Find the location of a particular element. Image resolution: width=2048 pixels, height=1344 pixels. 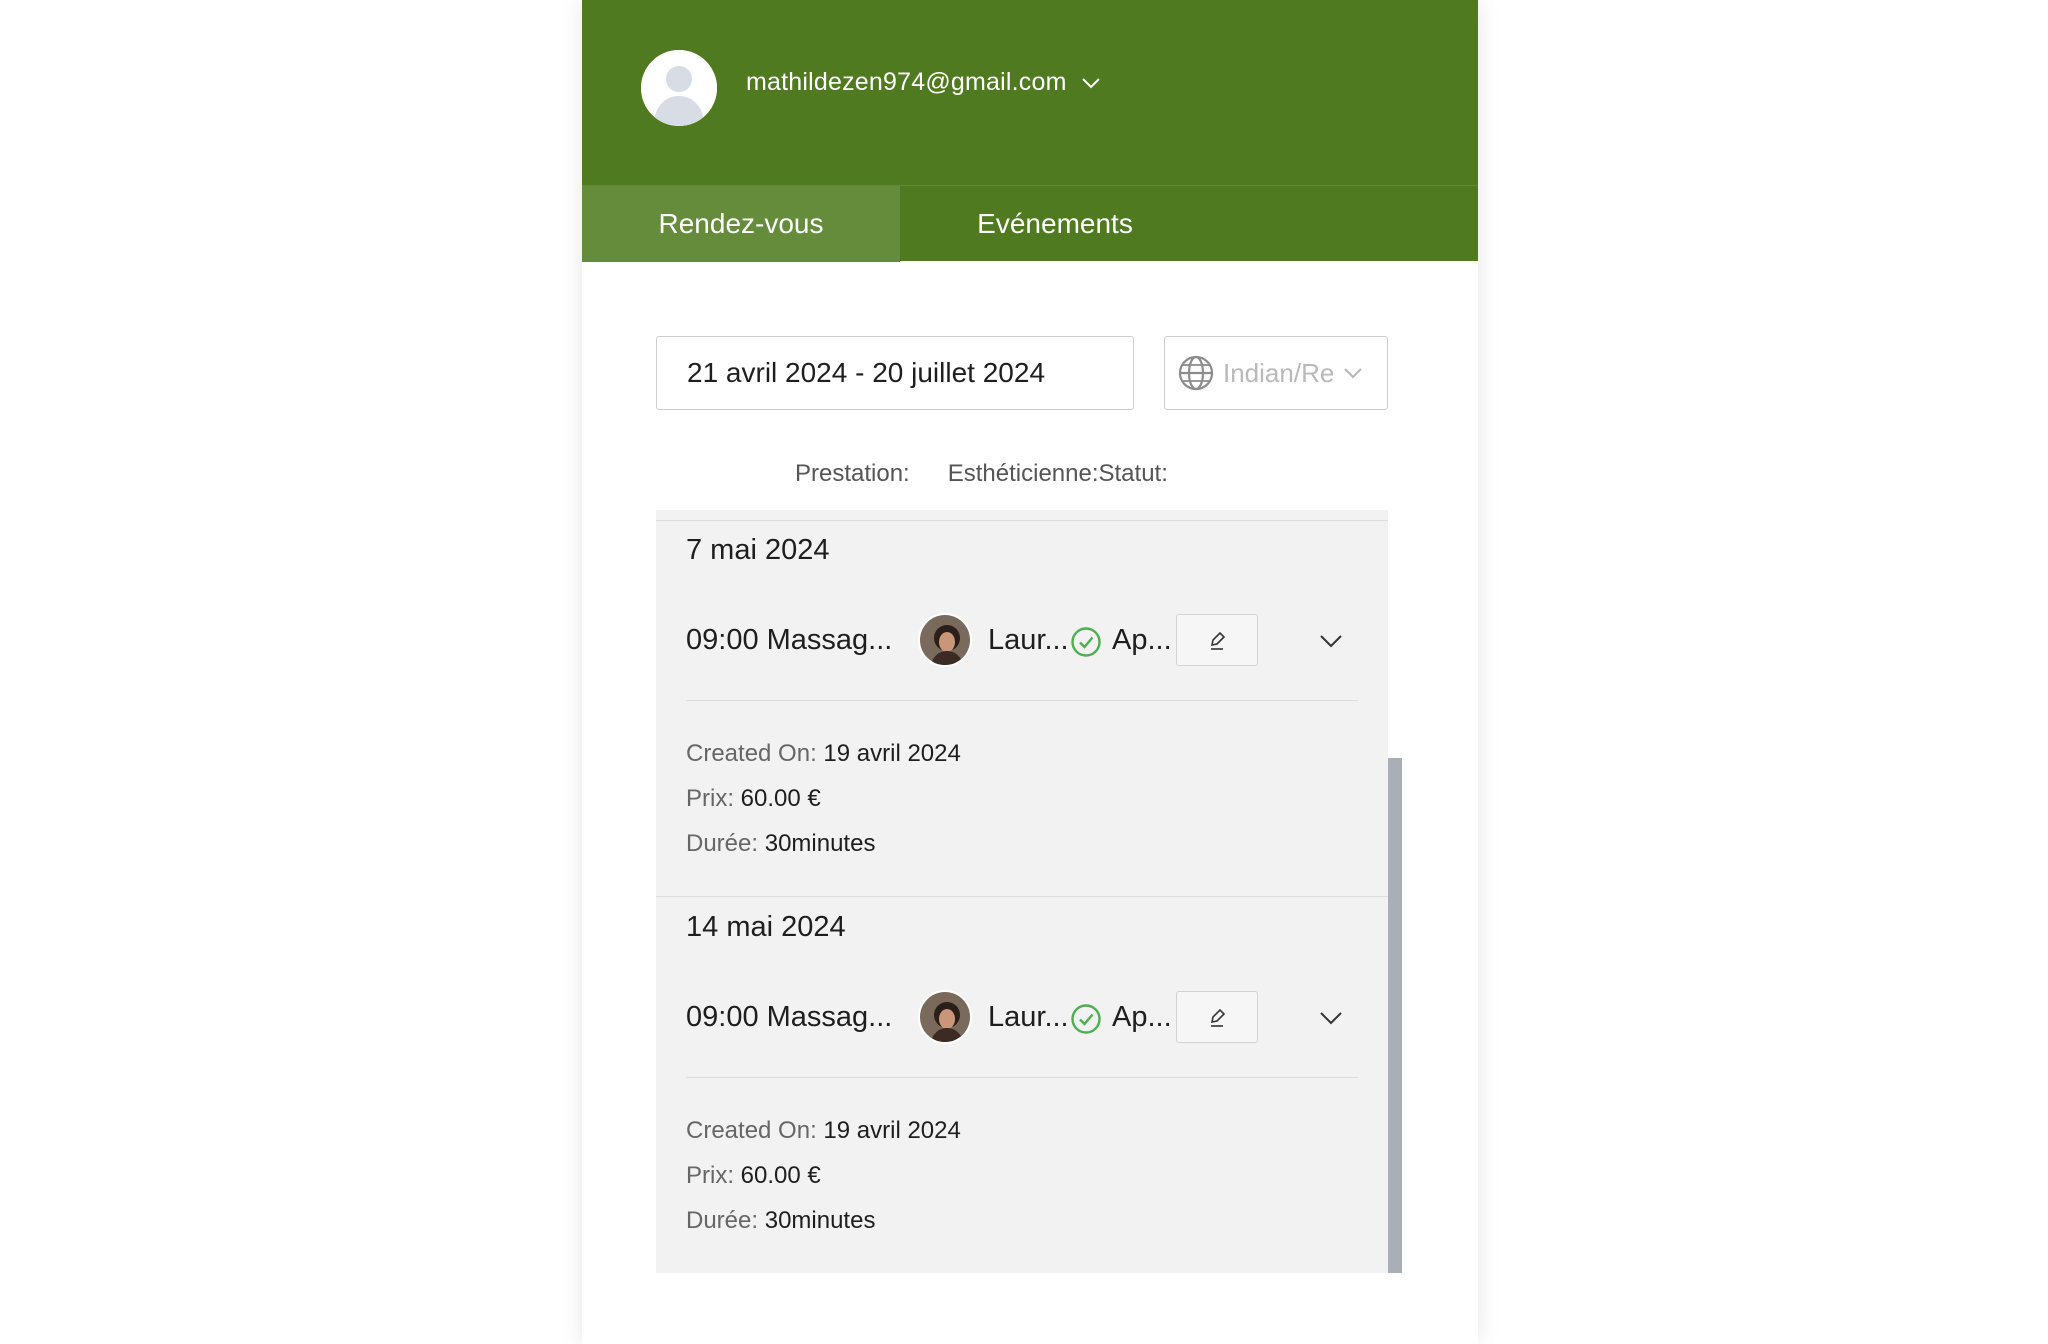

appointment-date: 7 mai 2024 is located at coordinates (758, 550).